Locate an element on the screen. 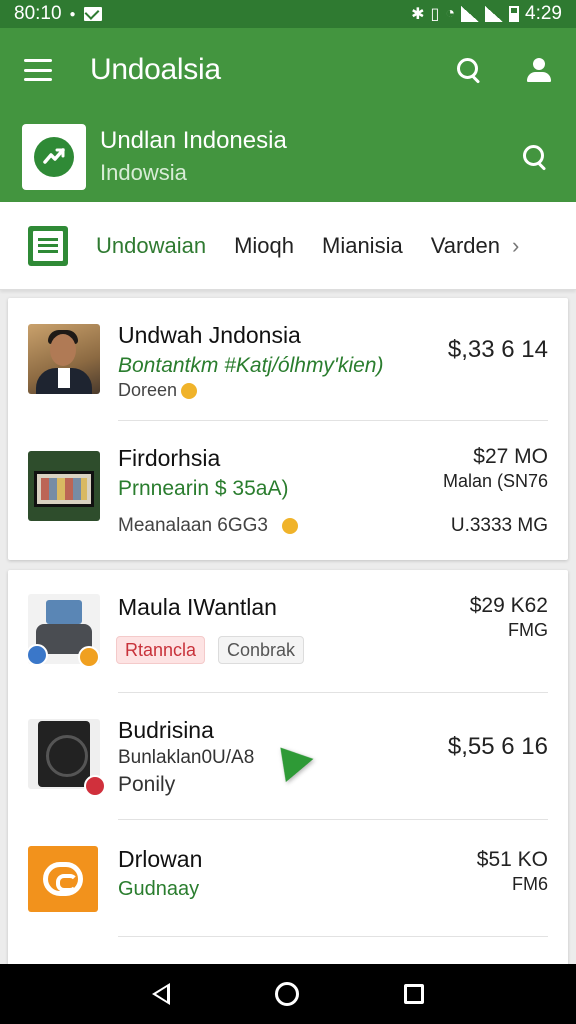  tab-mioqh: Mioqh is located at coordinates (264, 246).